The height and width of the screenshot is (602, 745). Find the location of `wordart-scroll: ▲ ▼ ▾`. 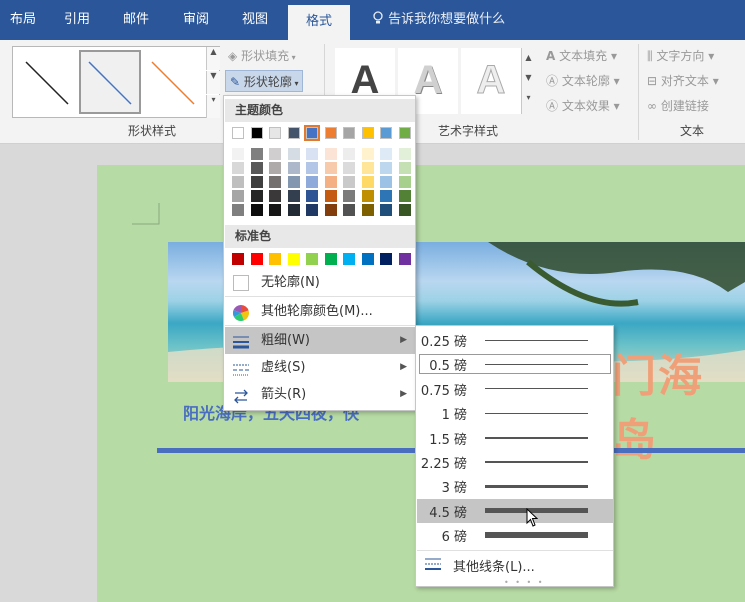

wordart-scroll: ▲ ▼ ▾ is located at coordinates (528, 81).